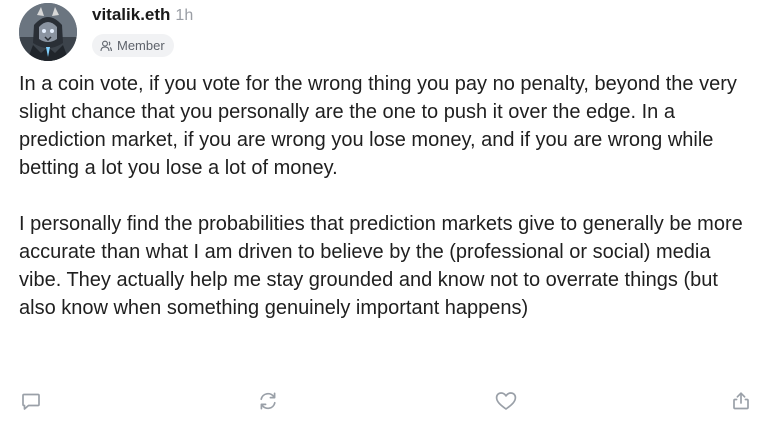 This screenshot has width=760, height=421. I want to click on like-button, so click(506, 401).